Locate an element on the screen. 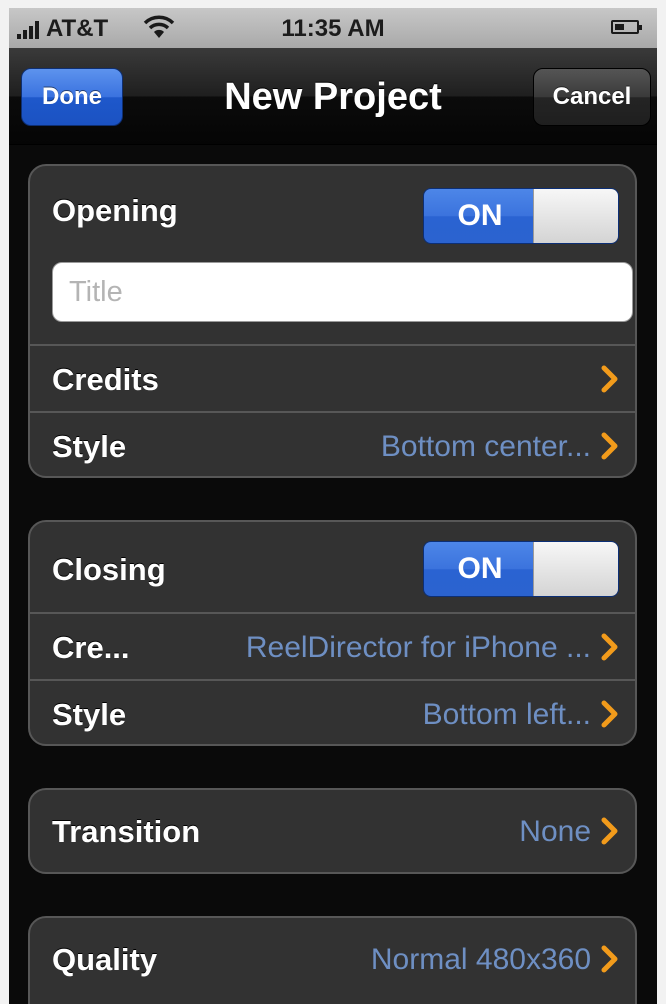 The width and height of the screenshot is (666, 1004). closing-row: Closing ON is located at coordinates (332, 567).